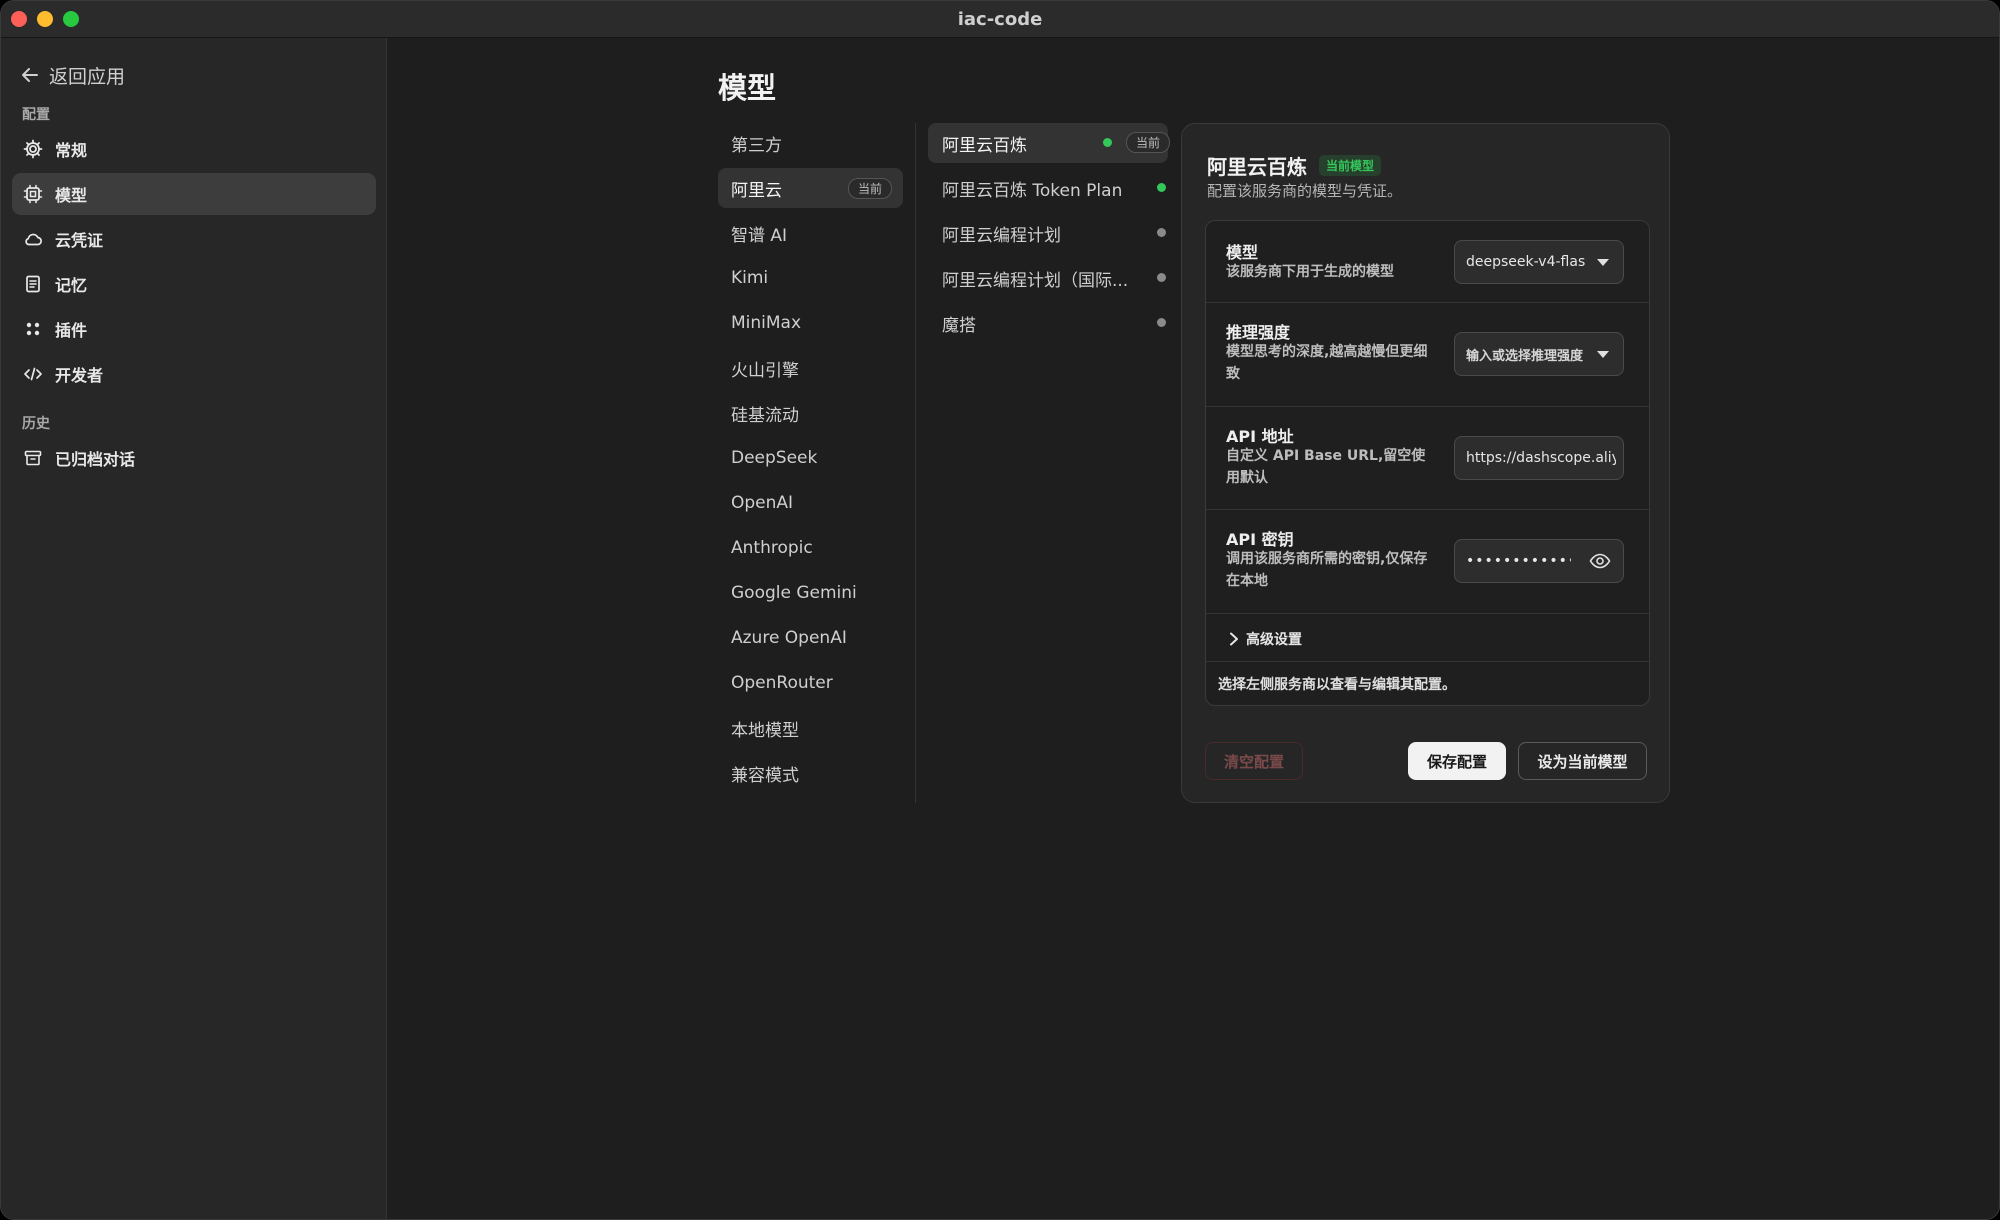  Describe the element at coordinates (915, 463) in the screenshot. I see `column-divider` at that location.